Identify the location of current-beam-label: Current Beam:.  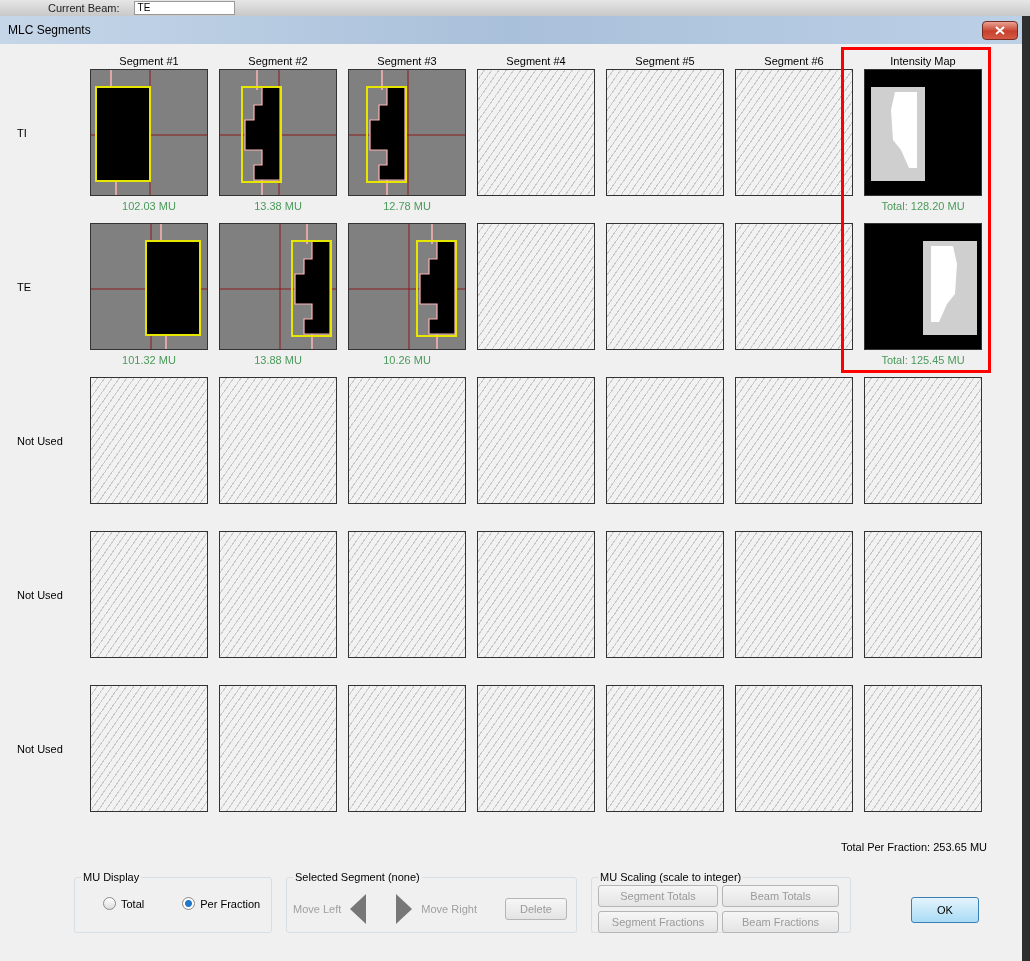
(84, 8).